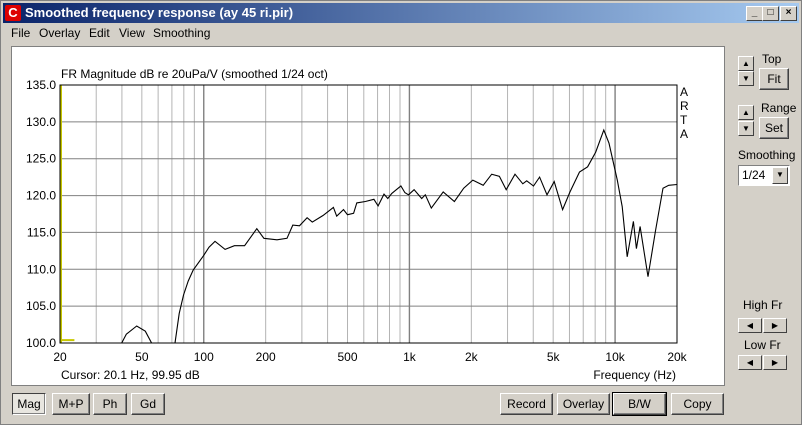 The image size is (802, 425). What do you see at coordinates (347, 357) in the screenshot?
I see `x-tick-label: 500` at bounding box center [347, 357].